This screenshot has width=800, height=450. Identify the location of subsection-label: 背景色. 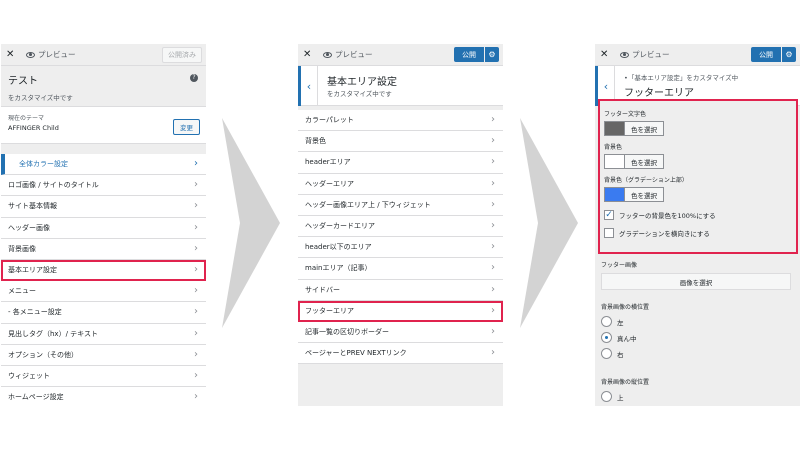
(315, 141).